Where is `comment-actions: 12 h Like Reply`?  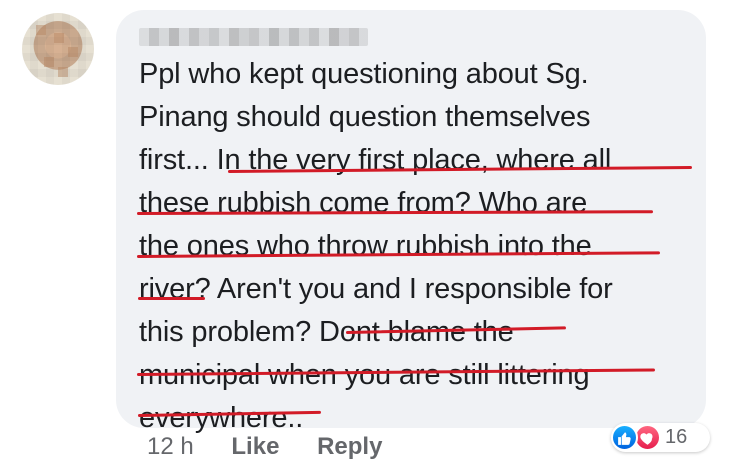
comment-actions: 12 h Like Reply is located at coordinates (264, 447).